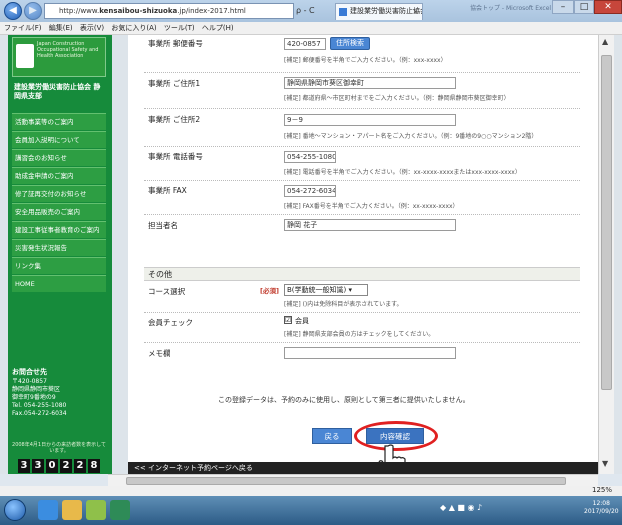 This screenshot has width=622, height=525. What do you see at coordinates (59, 211) in the screenshot?
I see `sidebar-item-safety-goods: 安全用品販売のご案内` at bounding box center [59, 211].